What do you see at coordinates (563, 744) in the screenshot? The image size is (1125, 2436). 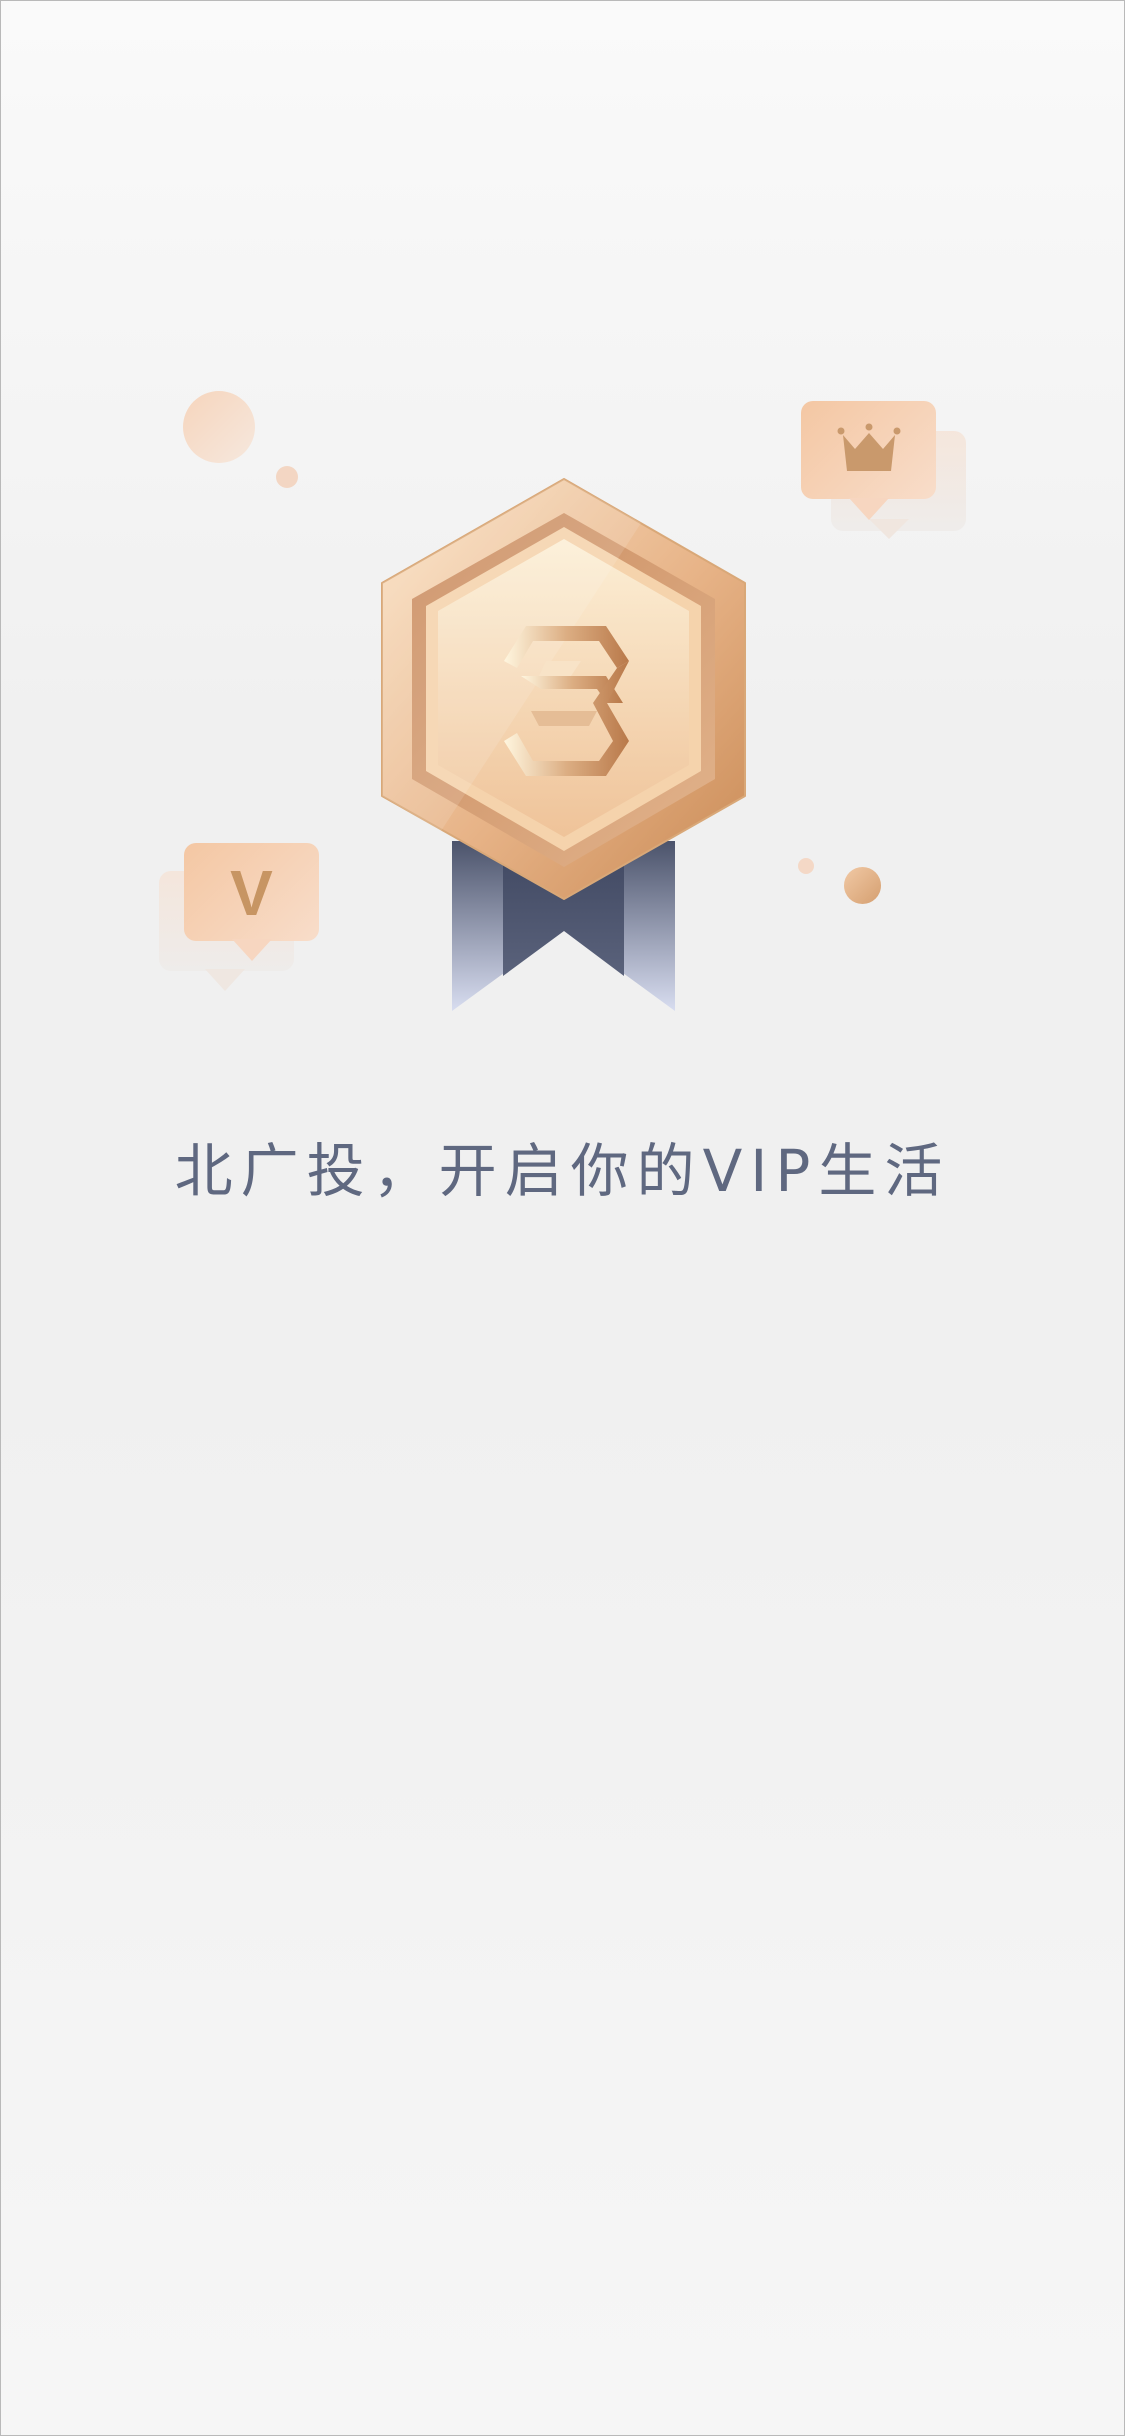 I see `medal-icon` at bounding box center [563, 744].